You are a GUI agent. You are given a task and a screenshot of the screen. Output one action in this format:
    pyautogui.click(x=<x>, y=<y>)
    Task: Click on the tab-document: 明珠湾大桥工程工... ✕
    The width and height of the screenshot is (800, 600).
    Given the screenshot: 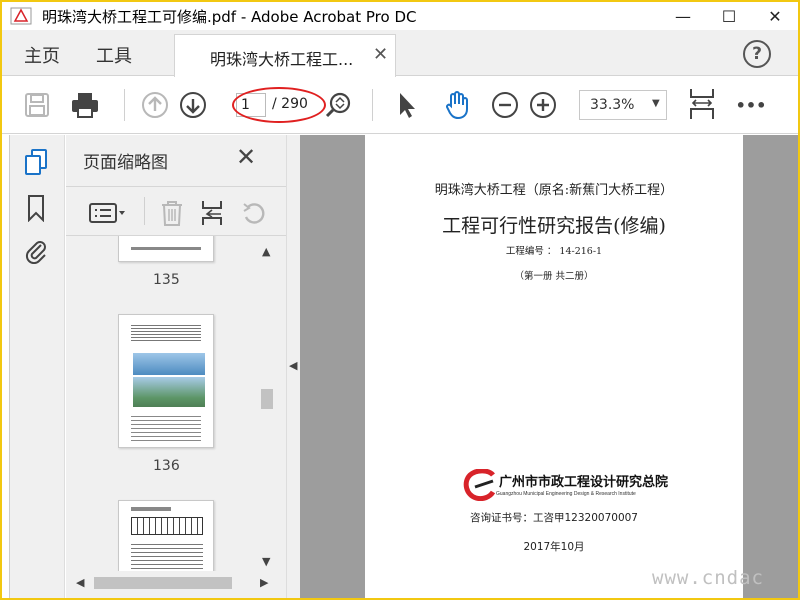 What is the action you would take?
    pyautogui.click(x=285, y=55)
    